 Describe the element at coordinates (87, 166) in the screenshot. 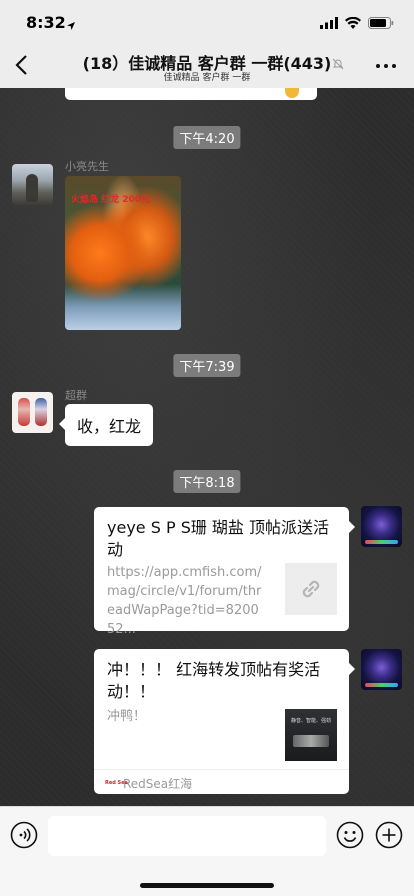

I see `sender-name: 小亮先生` at that location.